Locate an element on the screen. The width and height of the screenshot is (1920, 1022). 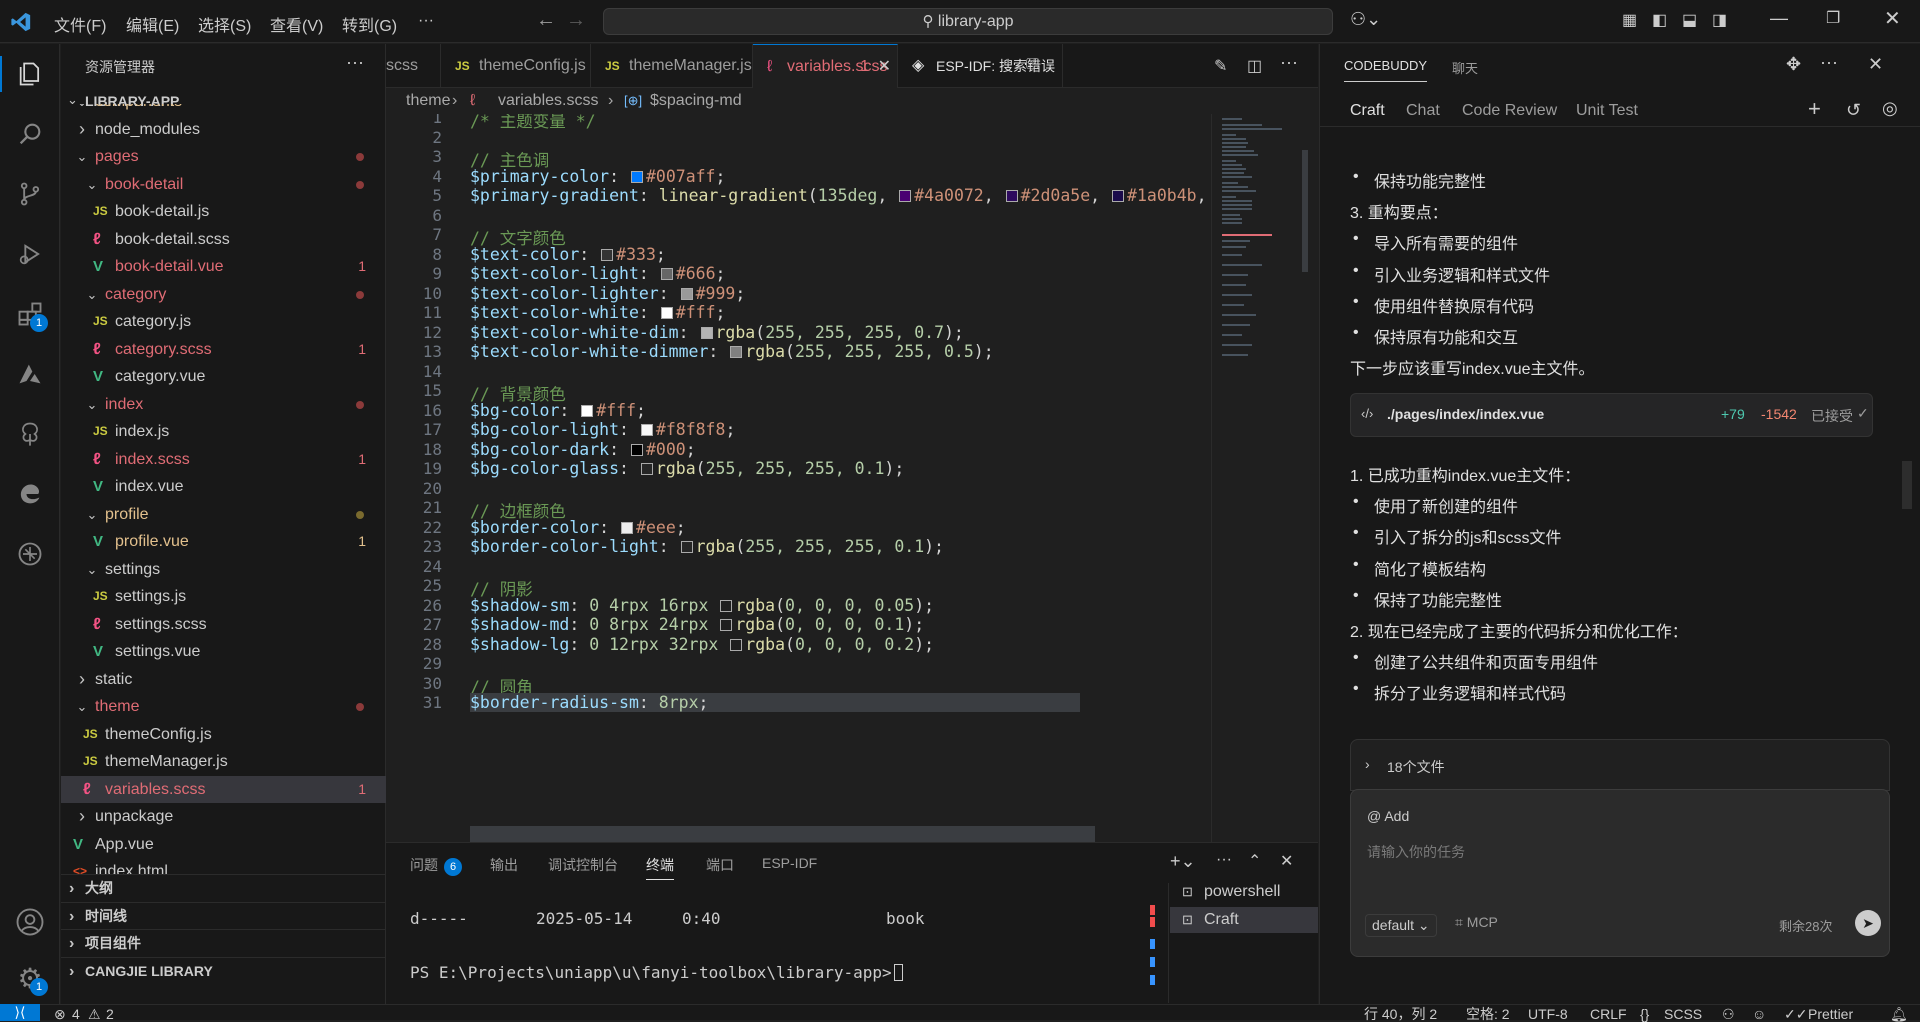
tree-item: JS book-detail.js is located at coordinates (223, 212).